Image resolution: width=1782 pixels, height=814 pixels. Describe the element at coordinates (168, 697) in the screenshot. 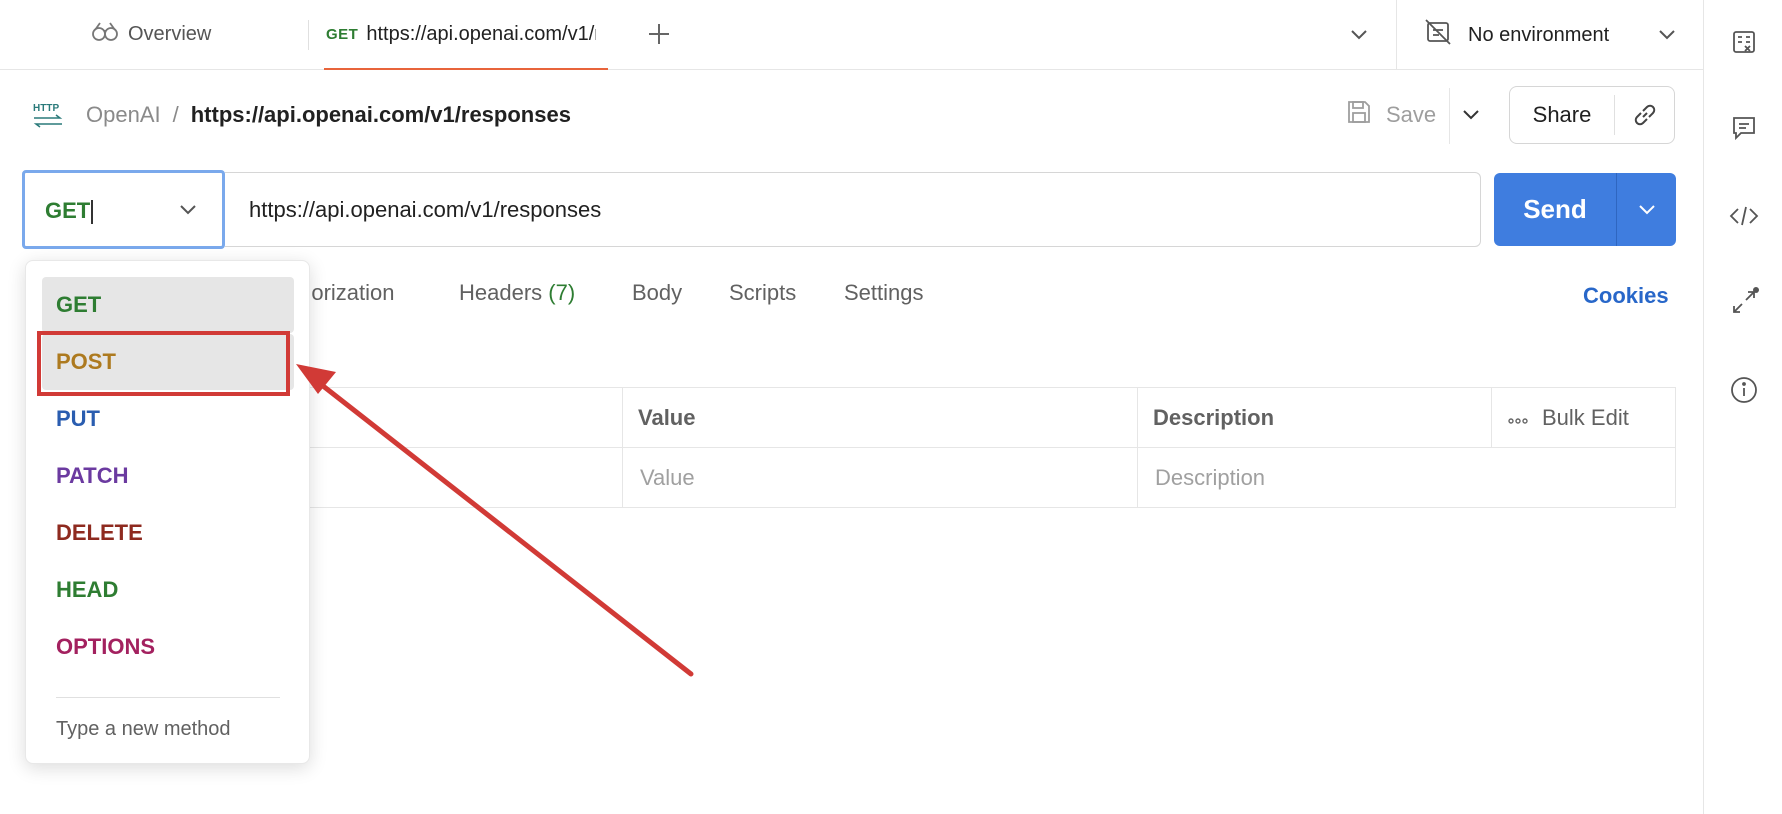

I see `dropdown-divider` at that location.